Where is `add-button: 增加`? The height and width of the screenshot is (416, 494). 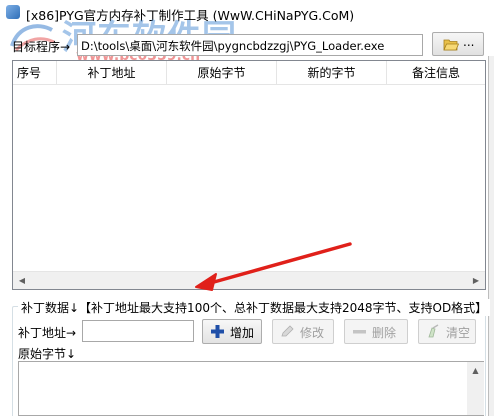 add-button: 增加 is located at coordinates (232, 331).